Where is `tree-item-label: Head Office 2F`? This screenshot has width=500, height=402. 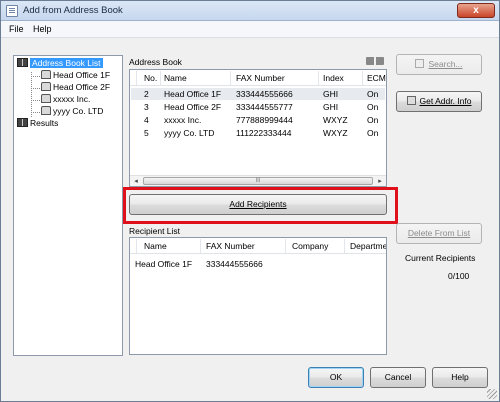
tree-item-label: Head Office 2F is located at coordinates (82, 87).